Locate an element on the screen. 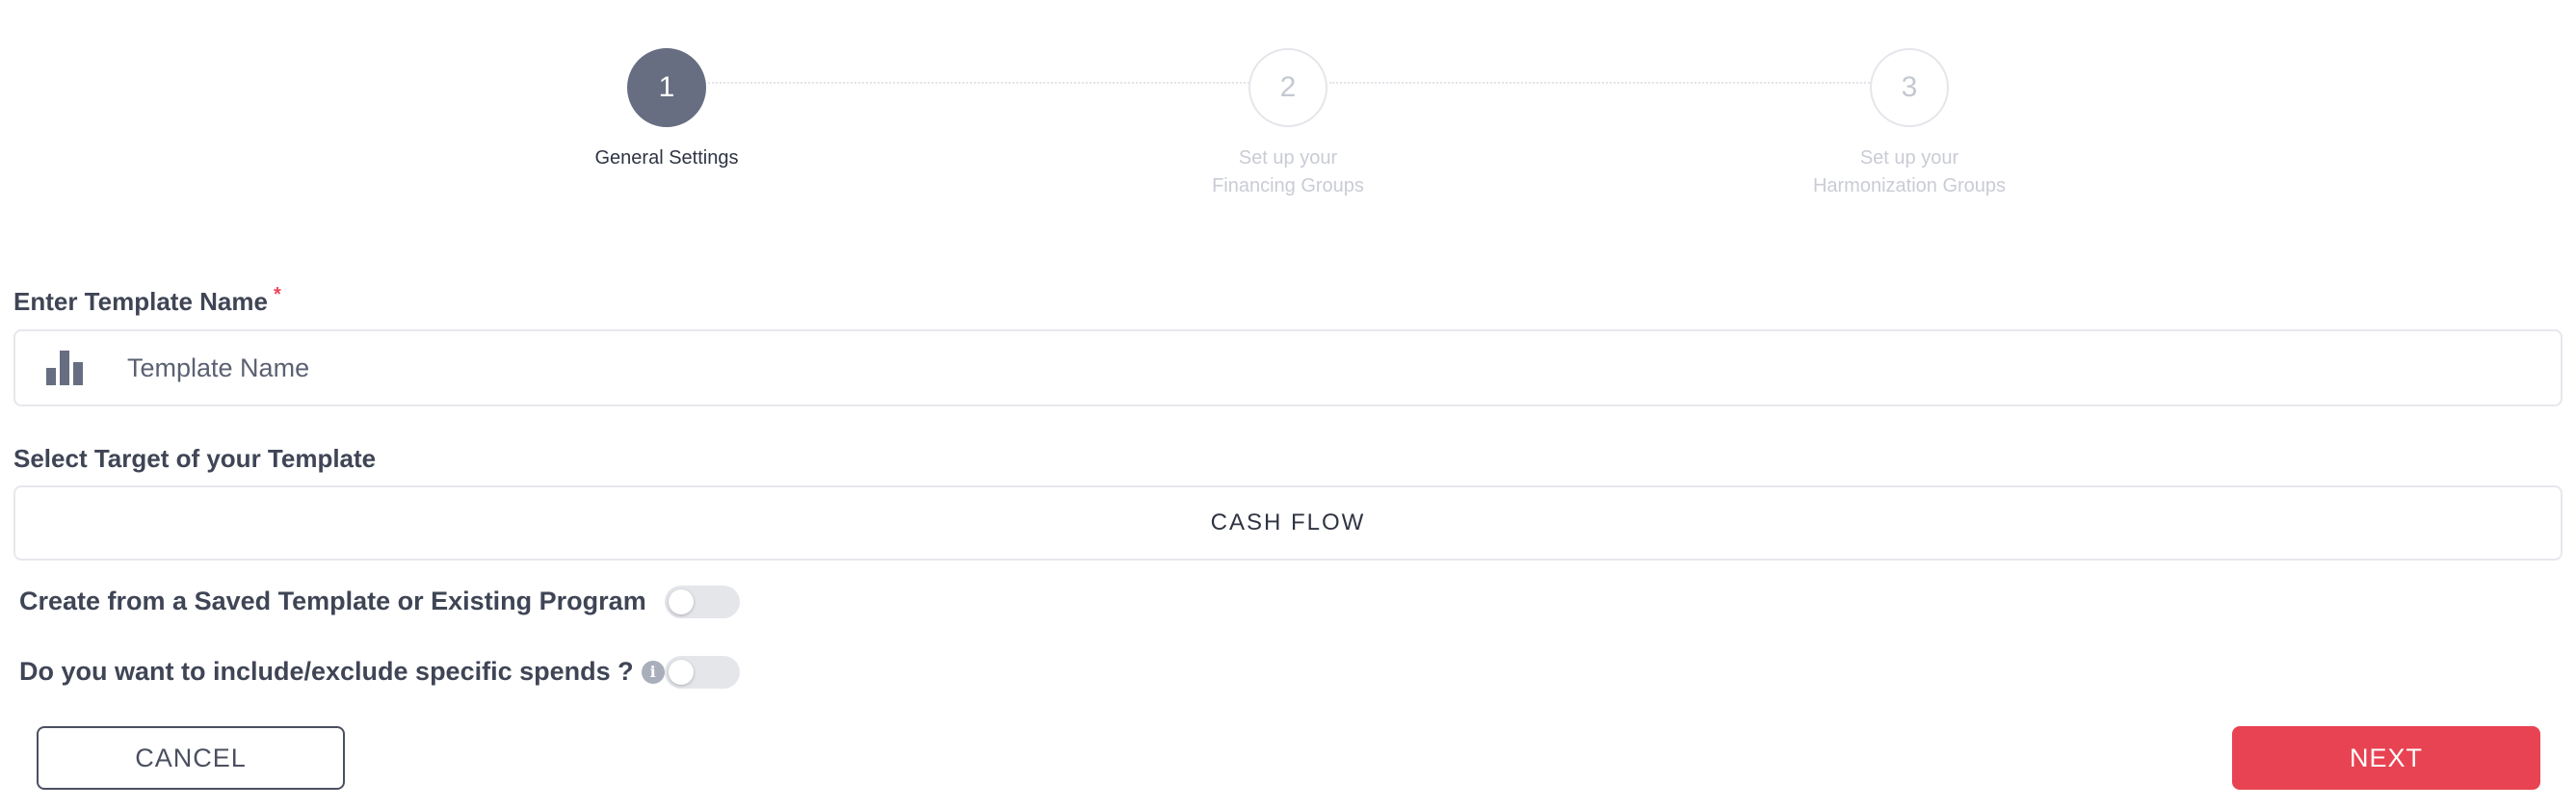  step-financing-groups: 2 Set up your Financing Groups is located at coordinates (1288, 124).